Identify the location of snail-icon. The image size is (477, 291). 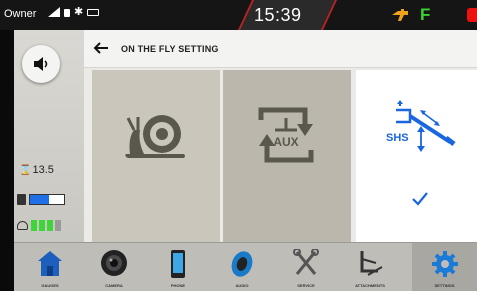
(155, 136).